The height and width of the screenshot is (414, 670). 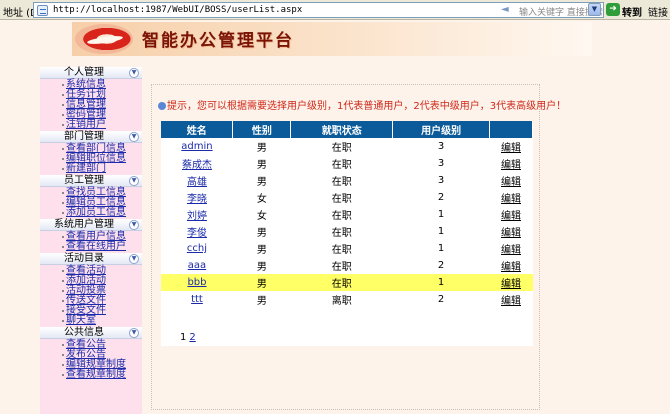 What do you see at coordinates (91, 73) in the screenshot?
I see `sidebar-section-header: 个人管理 ▼` at bounding box center [91, 73].